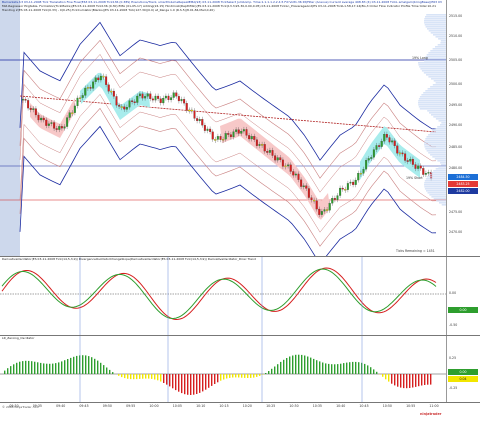  I want to click on osc2-value-badge: 0.00, so click(463, 372).